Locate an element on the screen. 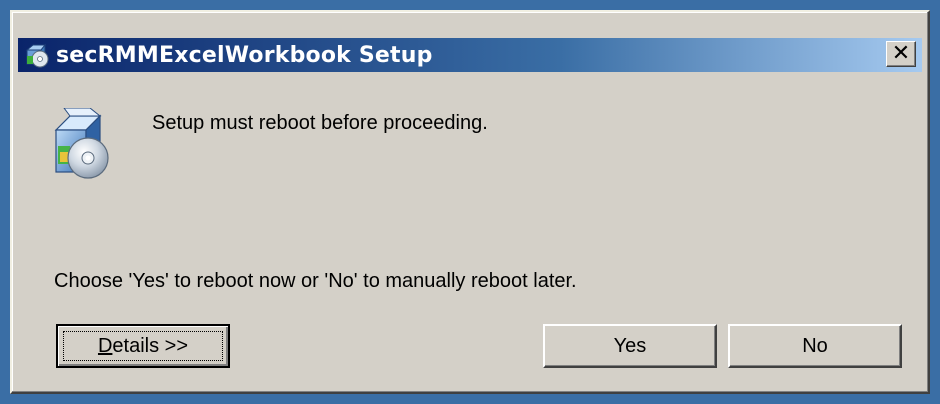 The height and width of the screenshot is (404, 940). close-button: ✕ is located at coordinates (901, 54).